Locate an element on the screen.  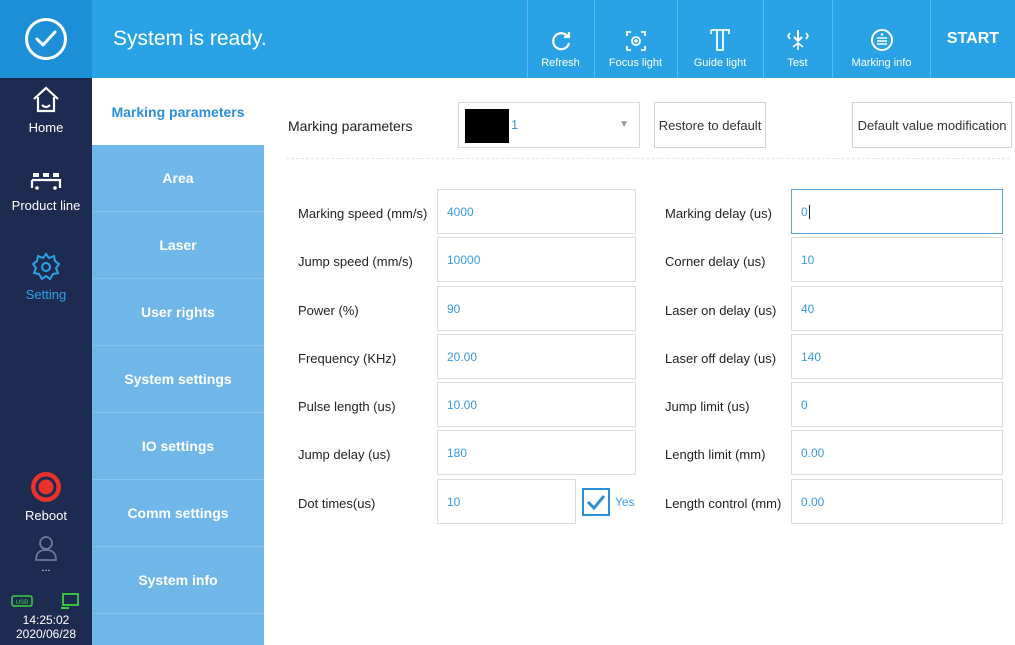
length-control-label: Length control (mm) is located at coordinates (723, 503).